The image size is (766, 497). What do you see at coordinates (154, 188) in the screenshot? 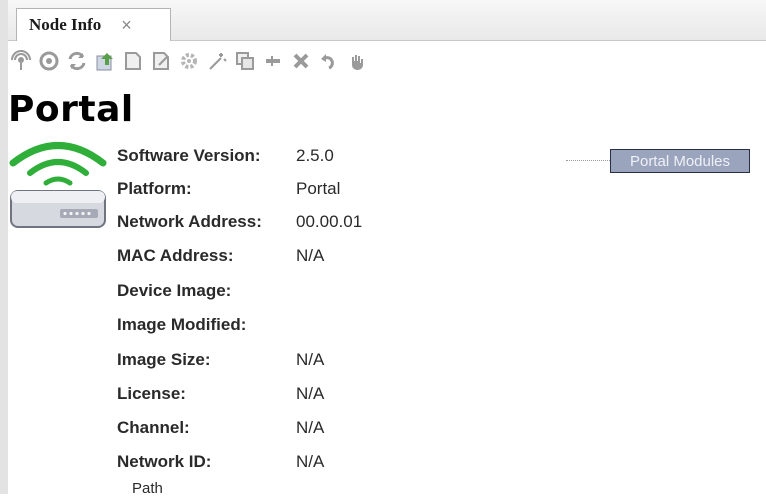
I see `platform-label: Platform:` at bounding box center [154, 188].